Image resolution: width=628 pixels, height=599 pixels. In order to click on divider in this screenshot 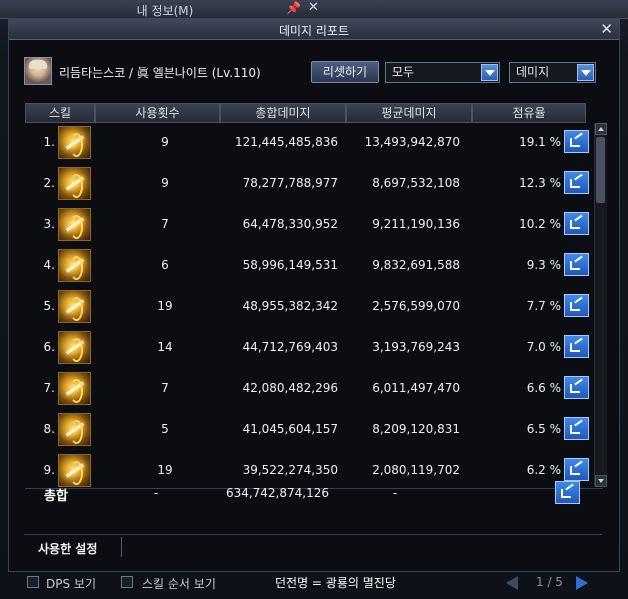, I will do `click(121, 547)`.